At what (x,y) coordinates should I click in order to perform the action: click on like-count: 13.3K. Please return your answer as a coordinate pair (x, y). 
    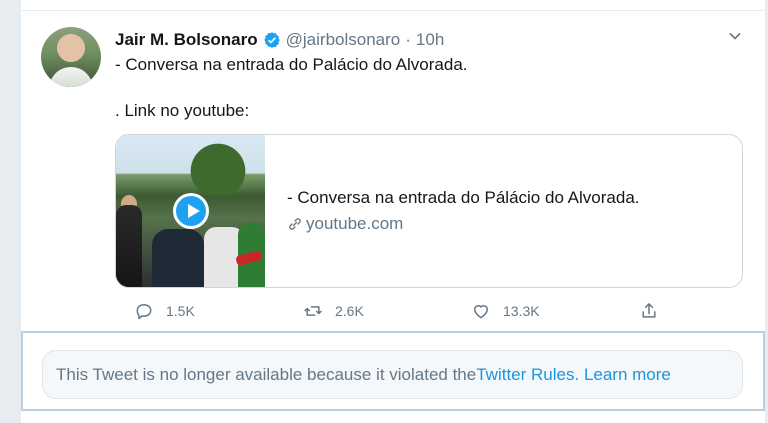
    Looking at the image, I should click on (521, 311).